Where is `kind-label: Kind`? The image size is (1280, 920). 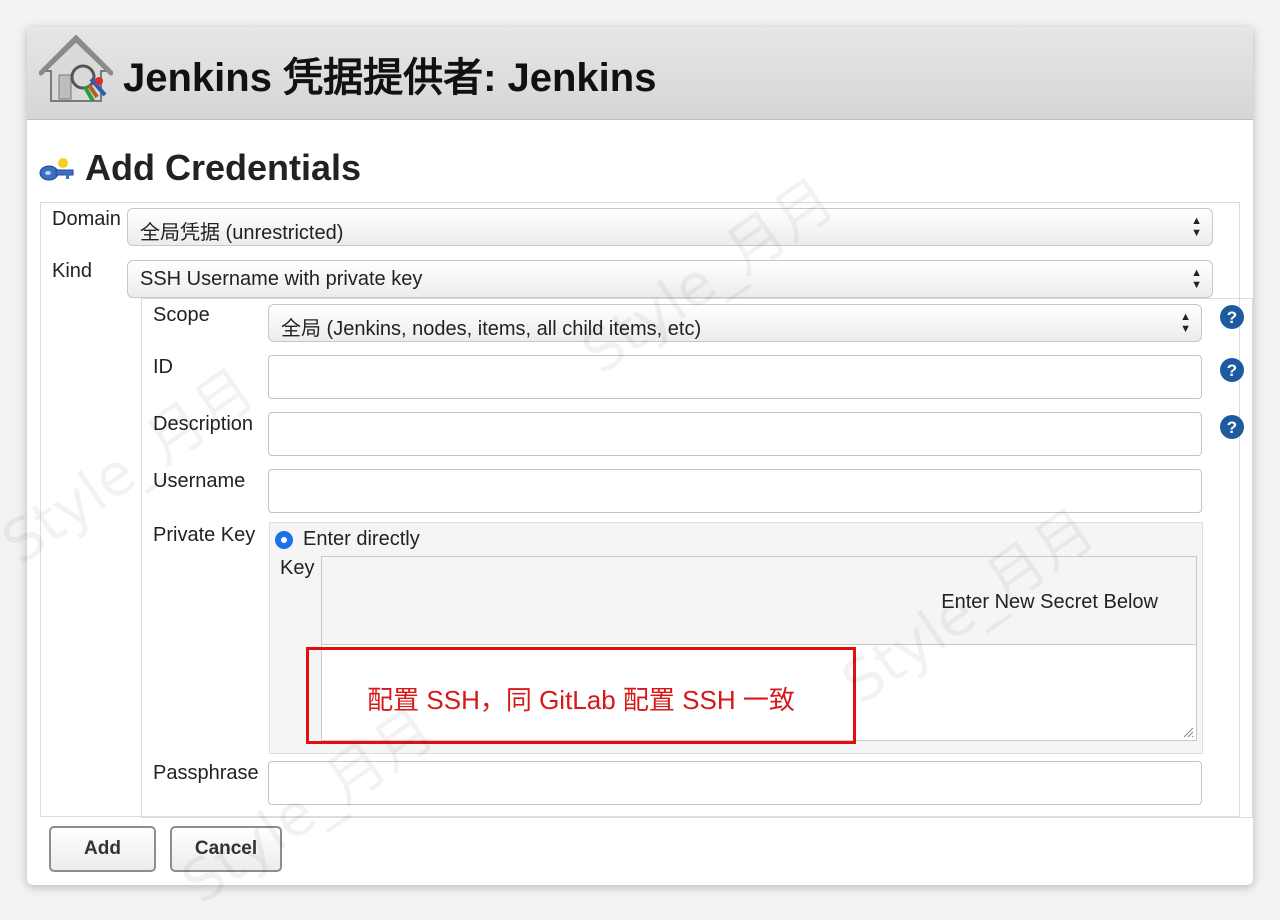 kind-label: Kind is located at coordinates (72, 271).